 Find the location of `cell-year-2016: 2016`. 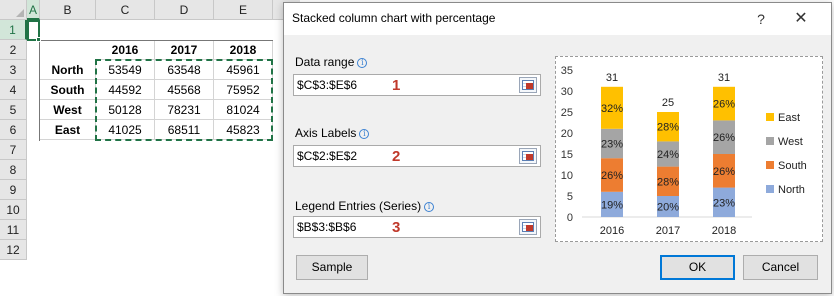

cell-year-2016: 2016 is located at coordinates (125, 50).